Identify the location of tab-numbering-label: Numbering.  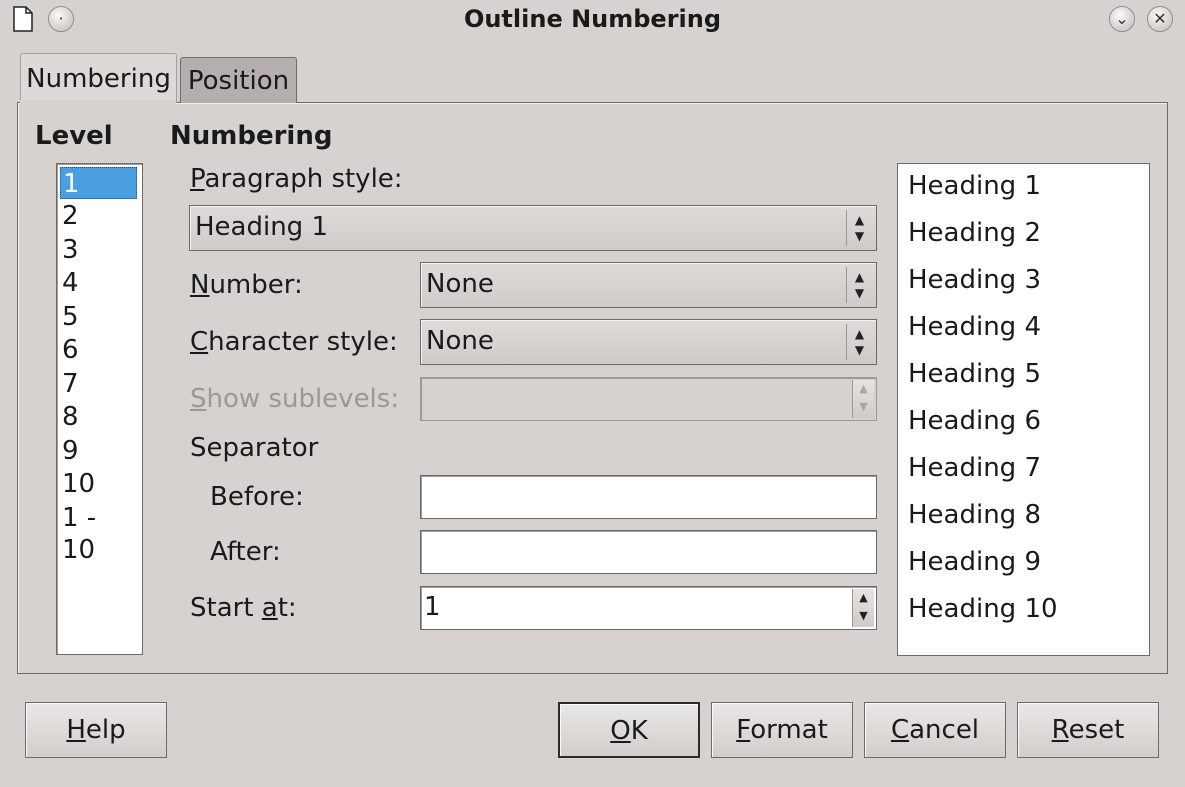
(98, 79).